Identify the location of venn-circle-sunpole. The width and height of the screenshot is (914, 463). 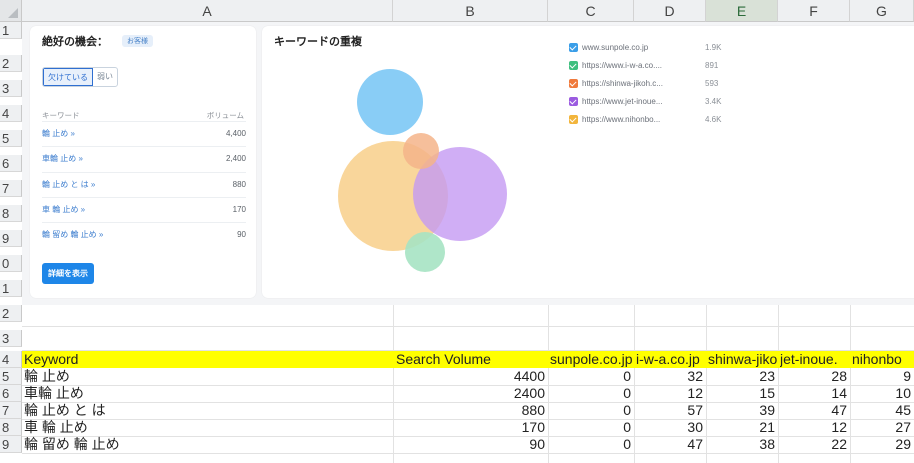
(390, 102).